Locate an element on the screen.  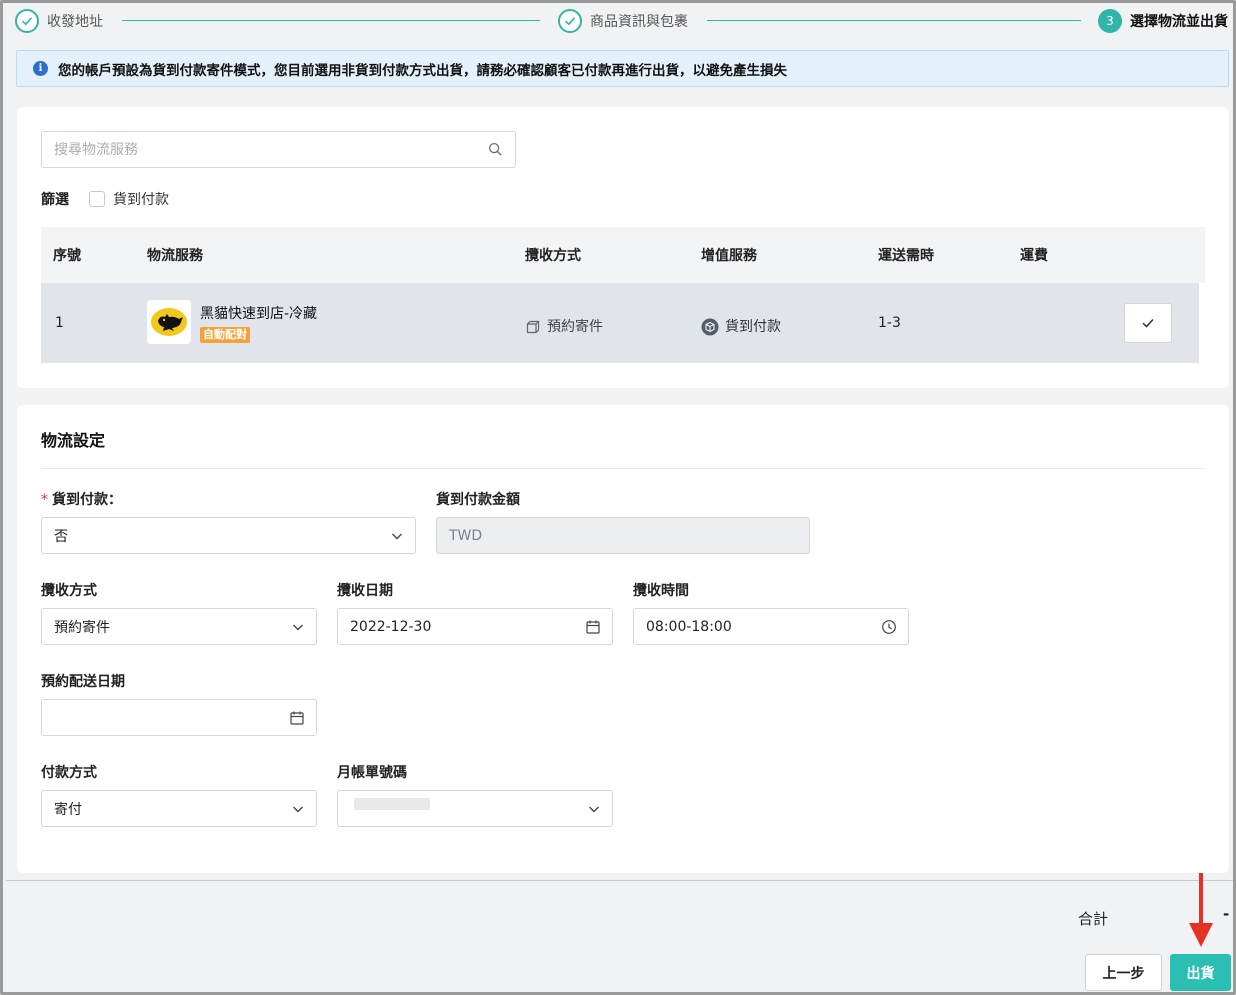
filter-row: 篩選 貨到付款 is located at coordinates (105, 199).